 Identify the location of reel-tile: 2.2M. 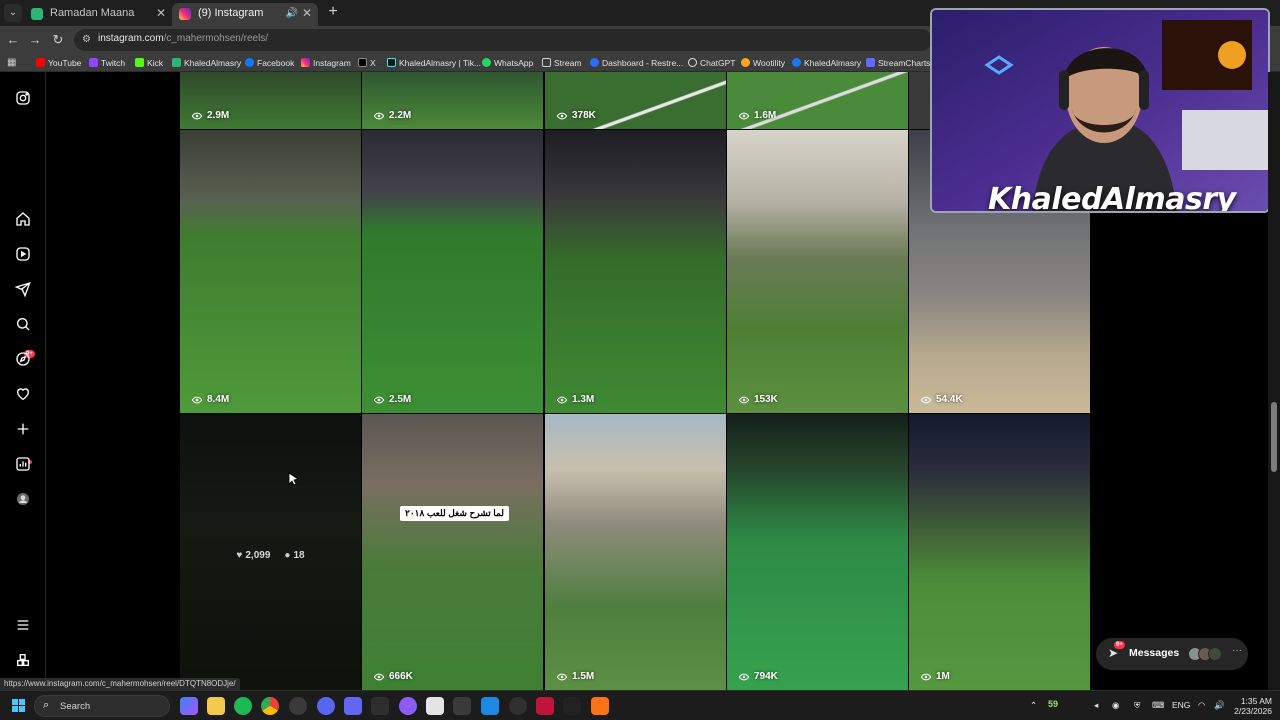
(452, 100).